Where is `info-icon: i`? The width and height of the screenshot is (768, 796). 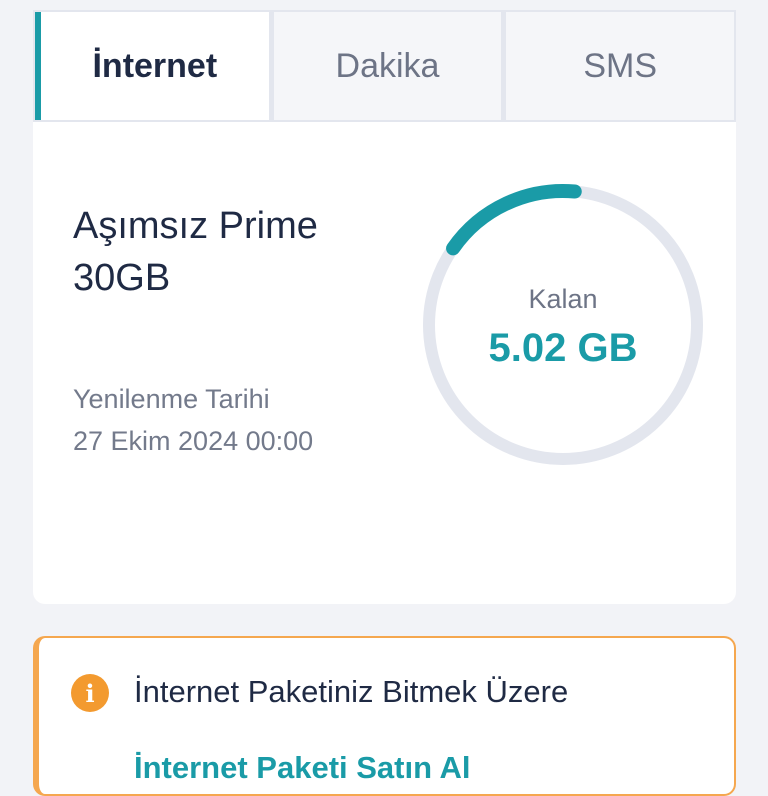 info-icon: i is located at coordinates (90, 693).